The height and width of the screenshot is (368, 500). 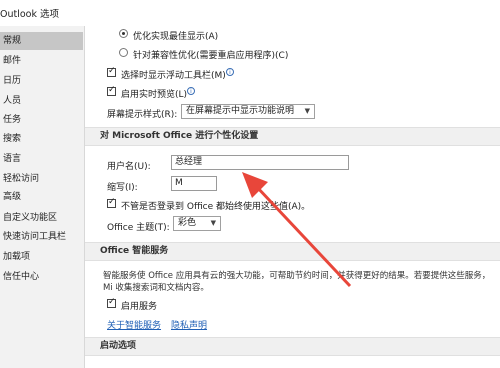 What do you see at coordinates (303, 236) in the screenshot?
I see `arrow-shaft` at bounding box center [303, 236].